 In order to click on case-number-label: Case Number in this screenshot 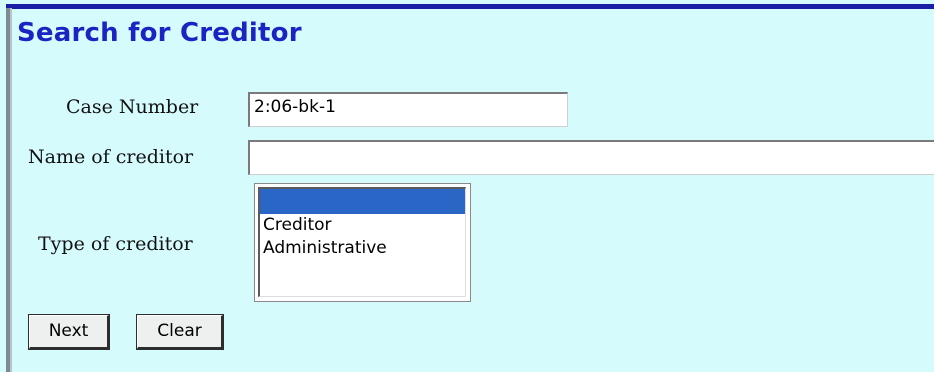, I will do `click(132, 107)`.